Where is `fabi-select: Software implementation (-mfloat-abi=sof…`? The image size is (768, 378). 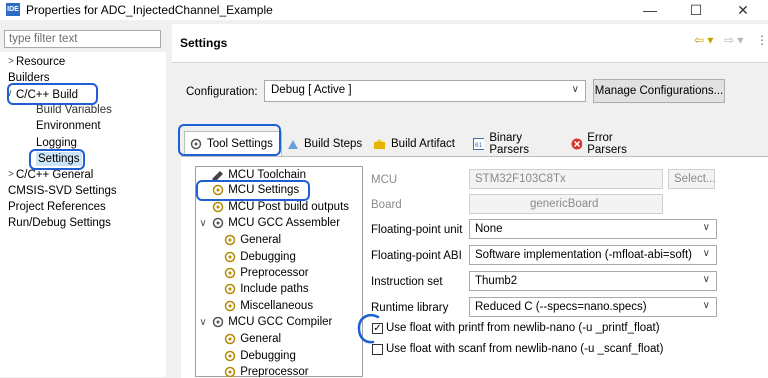 fabi-select: Software implementation (-mfloat-abi=sof… is located at coordinates (593, 255).